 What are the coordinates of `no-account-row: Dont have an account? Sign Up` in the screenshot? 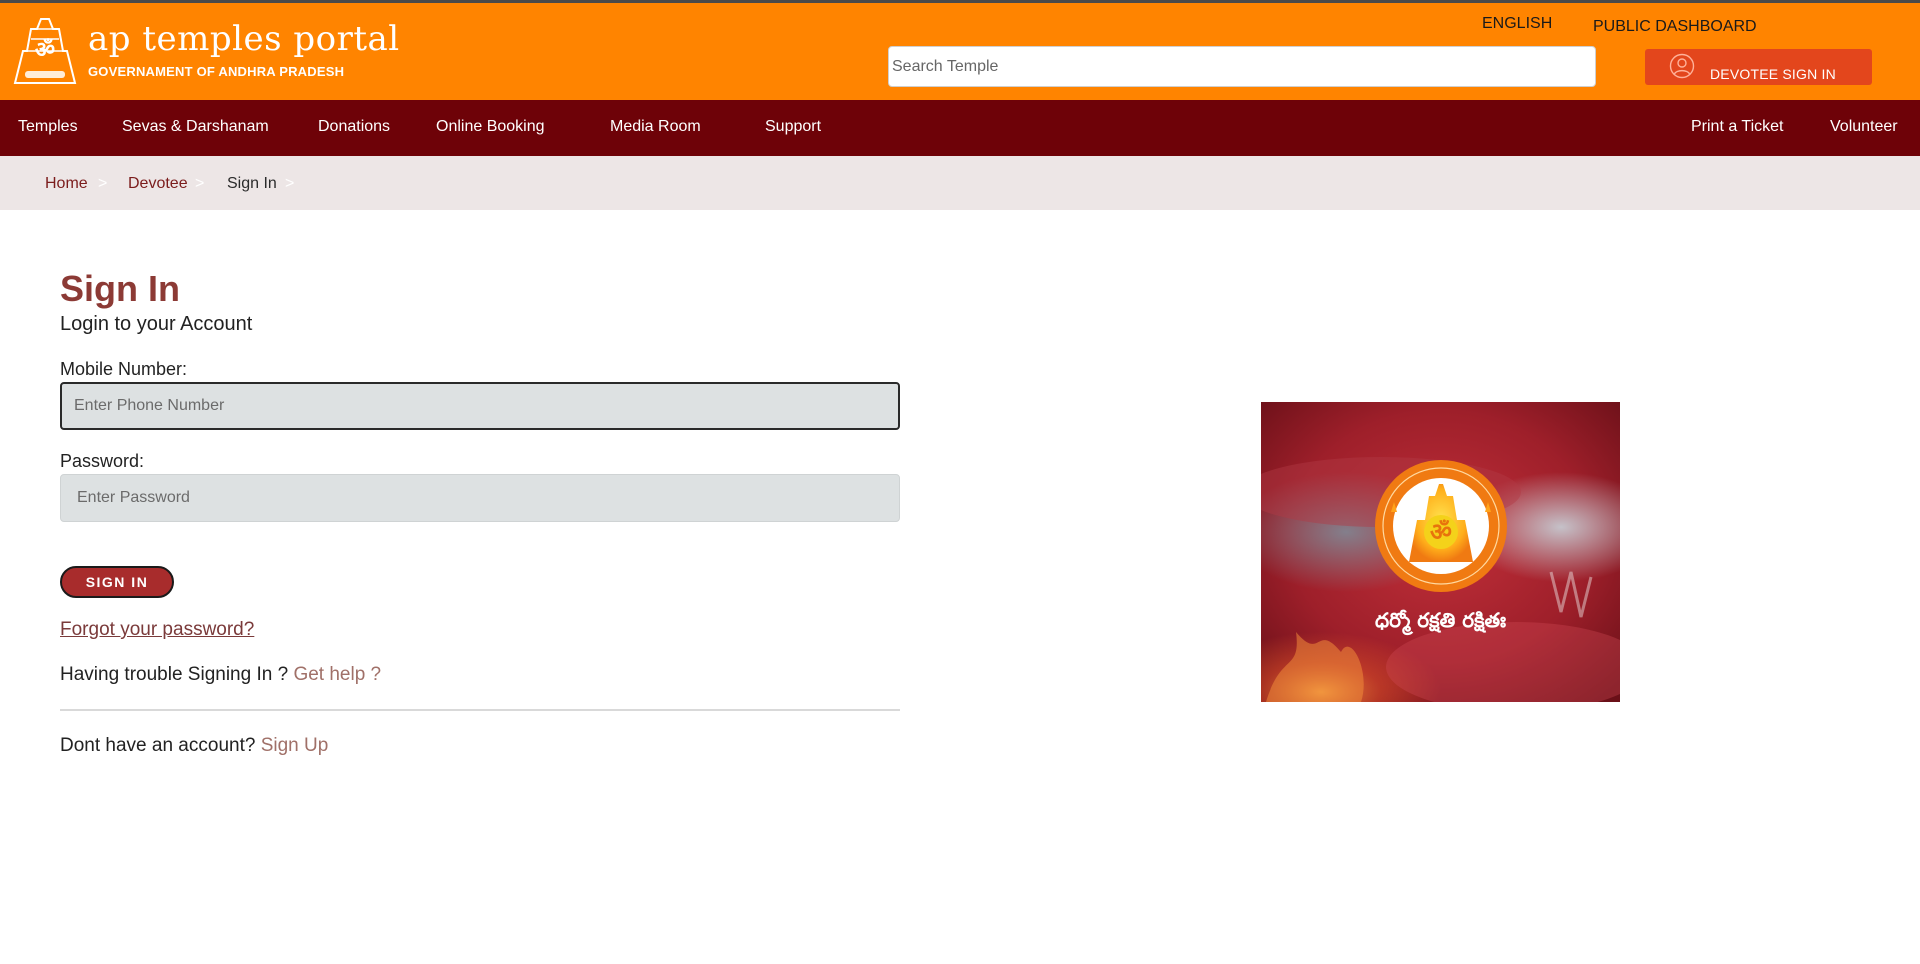 It's located at (194, 746).